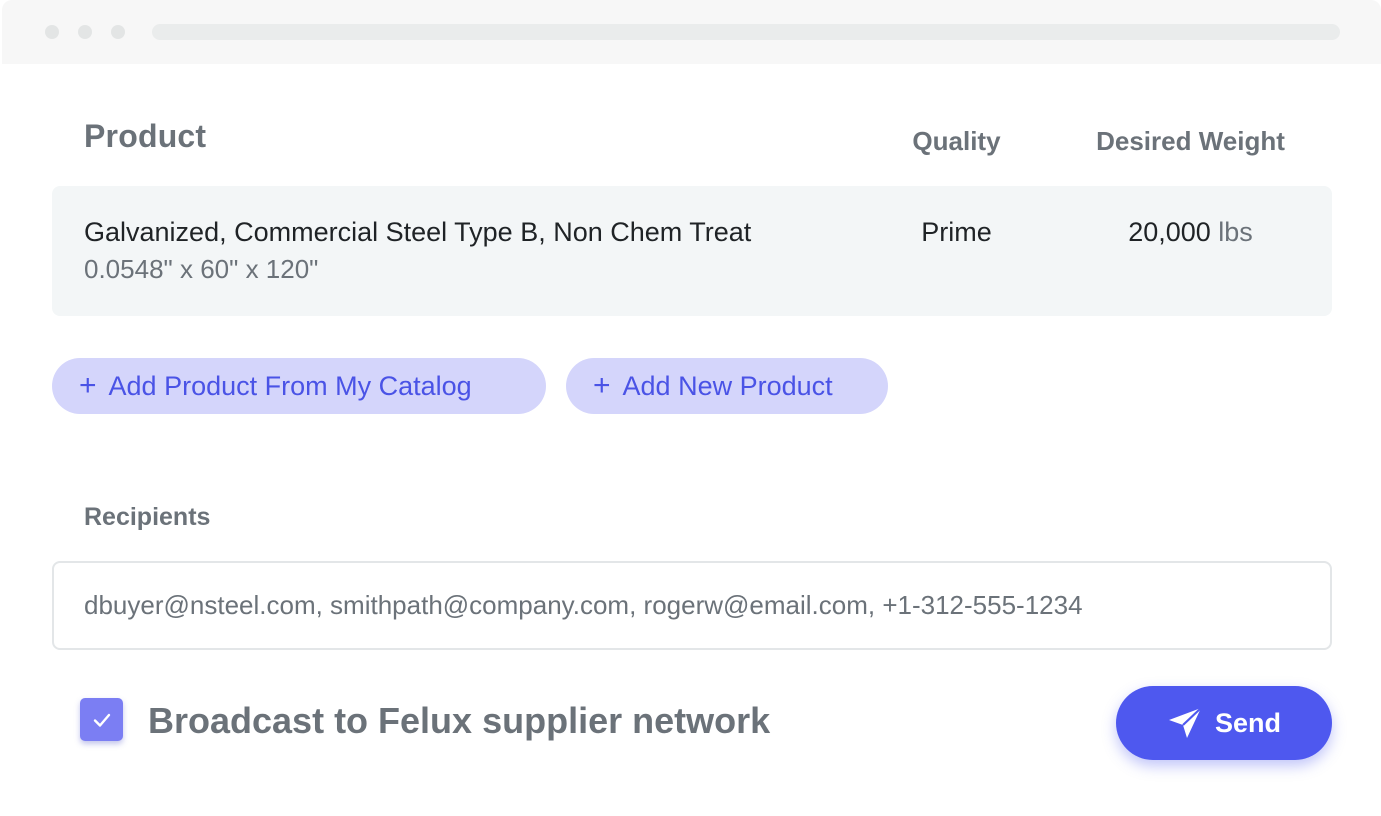 The height and width of the screenshot is (816, 1381). Describe the element at coordinates (956, 141) in the screenshot. I see `column-header-quality: Quality` at that location.